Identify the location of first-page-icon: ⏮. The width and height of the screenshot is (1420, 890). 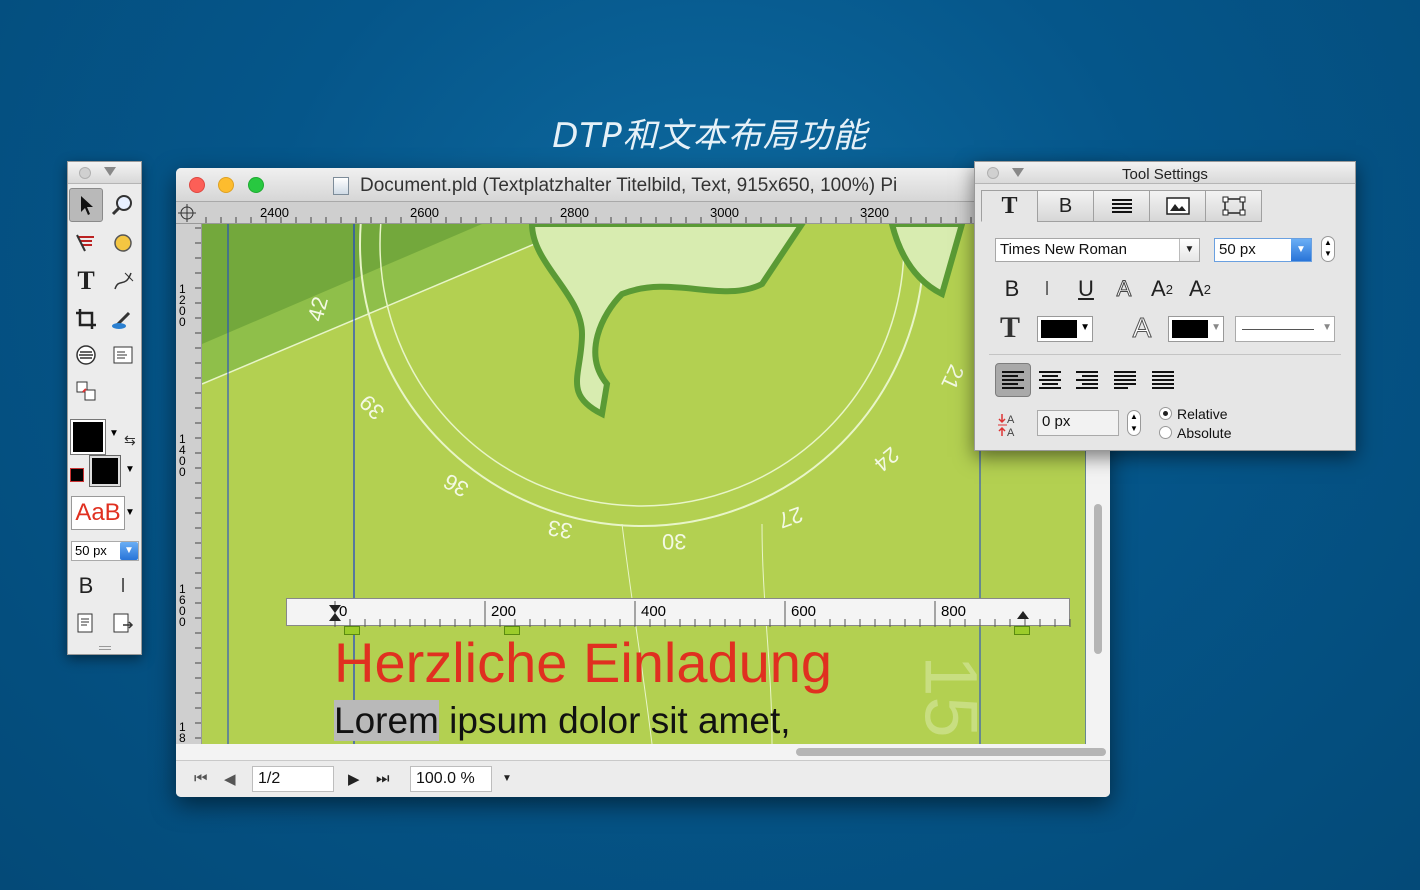
(201, 778).